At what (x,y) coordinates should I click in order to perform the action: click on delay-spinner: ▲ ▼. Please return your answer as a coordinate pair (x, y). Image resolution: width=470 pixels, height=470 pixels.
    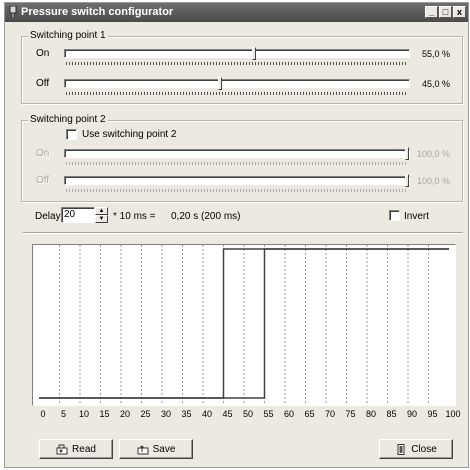
    Looking at the image, I should click on (101, 215).